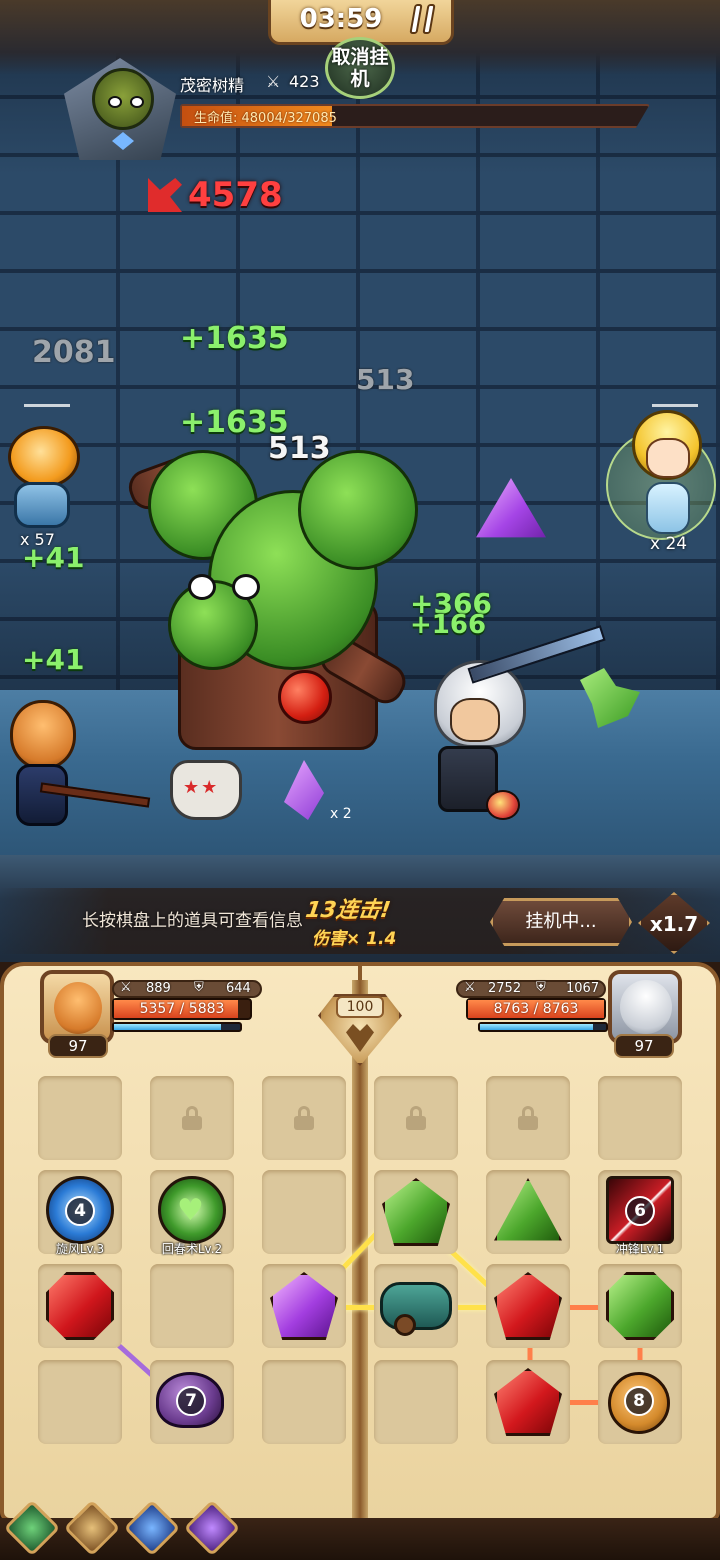  What do you see at coordinates (640, 1402) in the screenshot?
I see `summon-cell-bear: 8` at bounding box center [640, 1402].